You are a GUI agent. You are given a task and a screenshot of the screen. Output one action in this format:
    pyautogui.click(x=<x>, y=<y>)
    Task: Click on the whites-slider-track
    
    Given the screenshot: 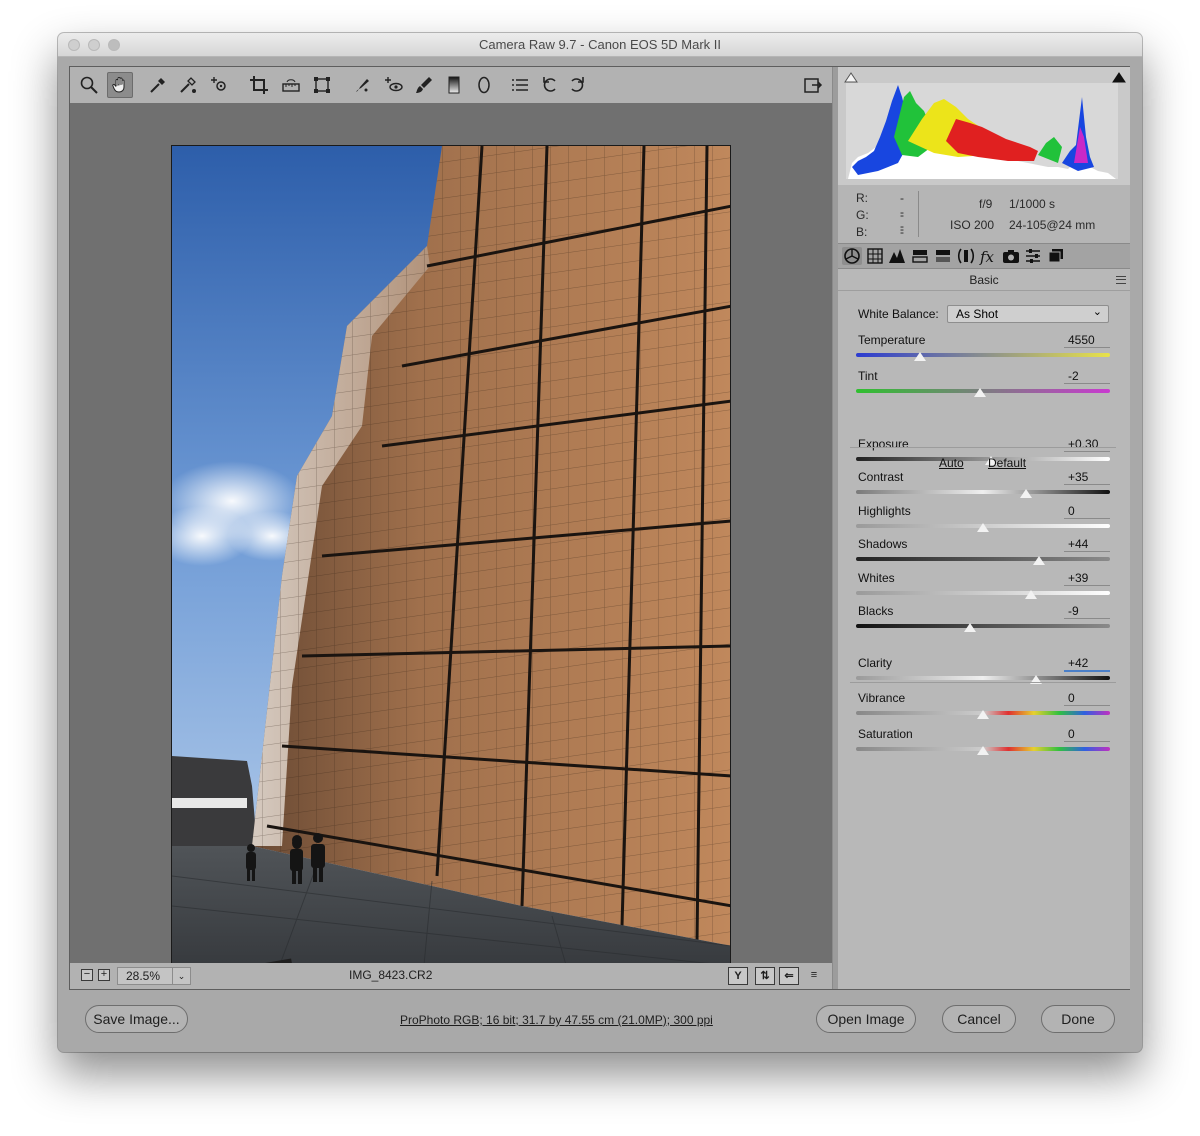 What is the action you would take?
    pyautogui.click(x=983, y=593)
    